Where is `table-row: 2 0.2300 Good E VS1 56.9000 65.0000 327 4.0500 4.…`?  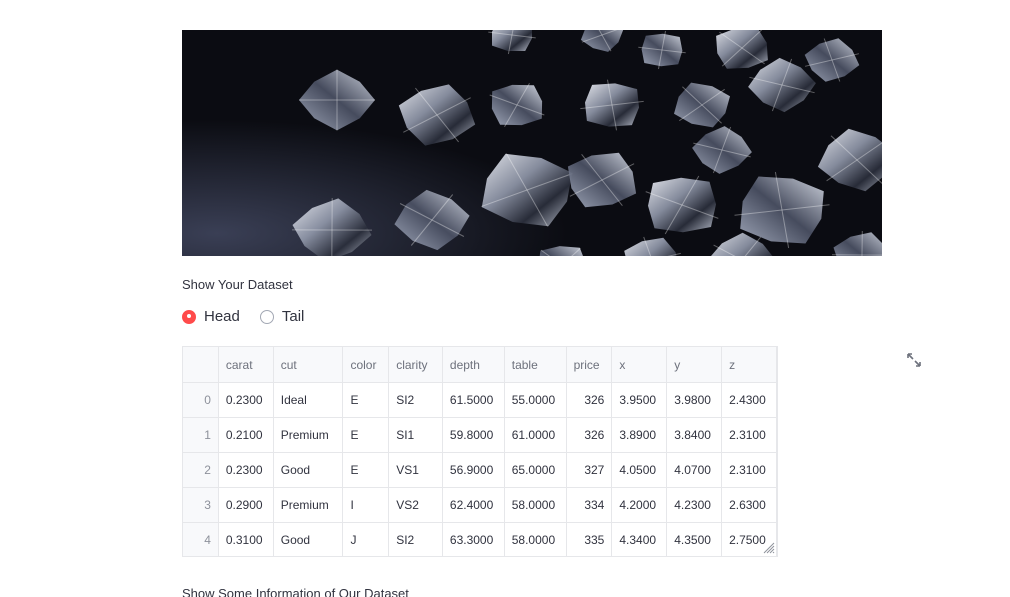 table-row: 2 0.2300 Good E VS1 56.9000 65.0000 327 4.0500 4.… is located at coordinates (480, 470).